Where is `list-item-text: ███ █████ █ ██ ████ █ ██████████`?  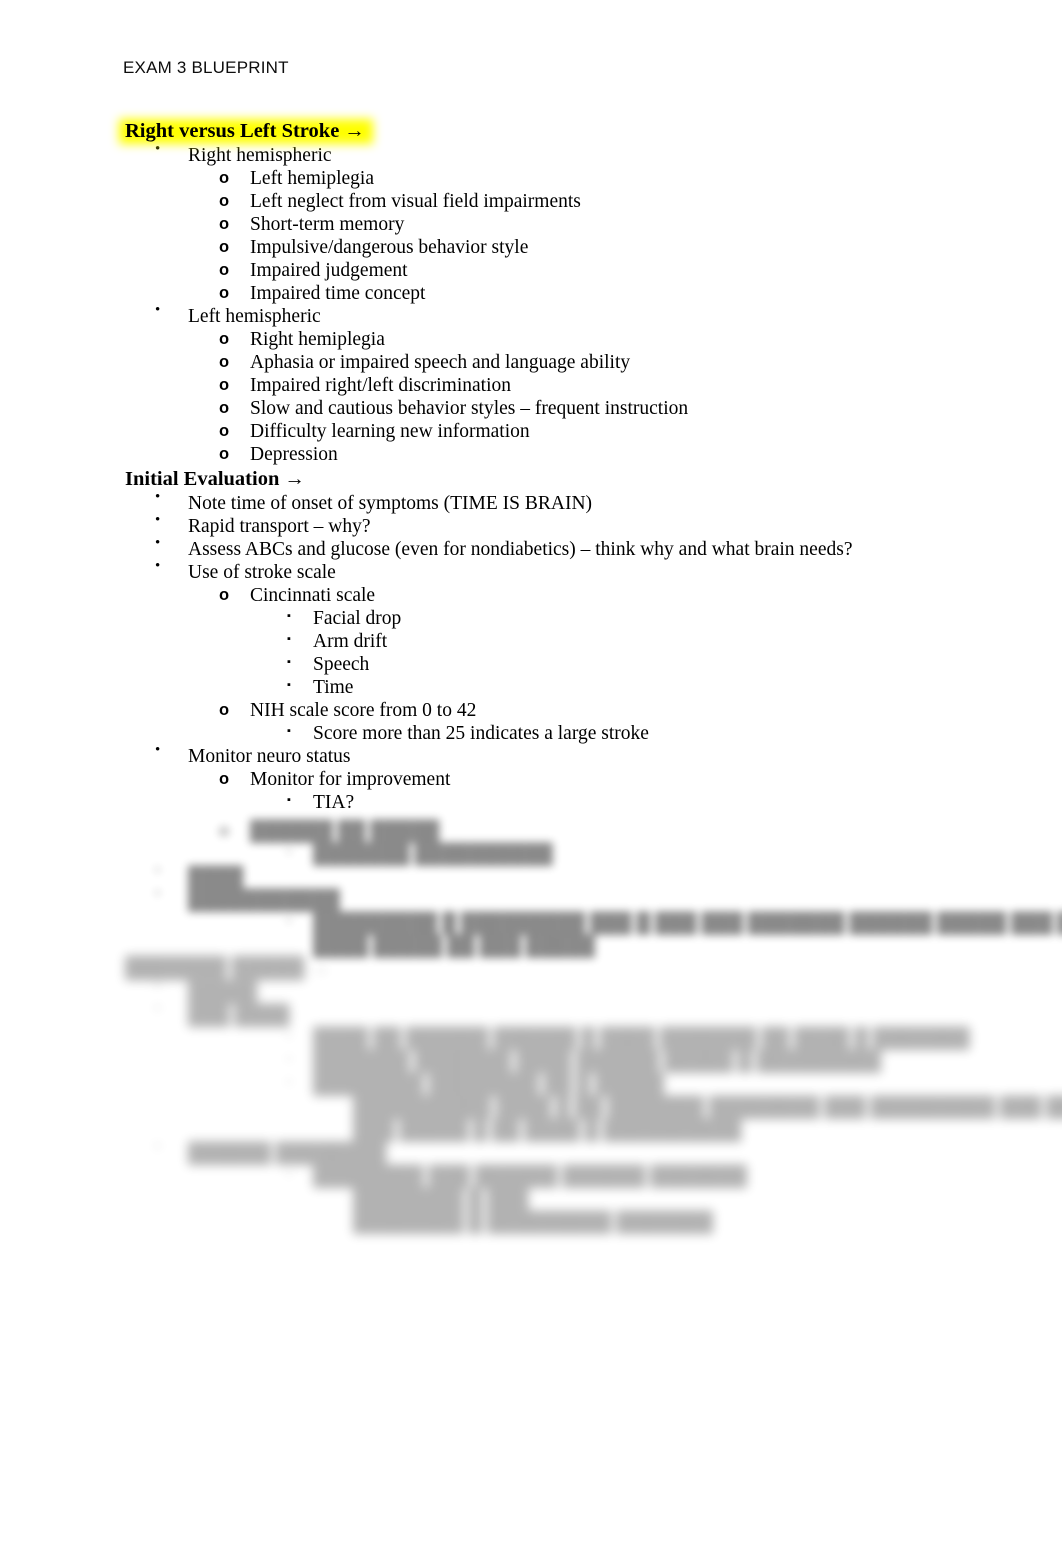
list-item-text: ███ █████ █ ██ ████ █ ██████████ is located at coordinates (547, 1130).